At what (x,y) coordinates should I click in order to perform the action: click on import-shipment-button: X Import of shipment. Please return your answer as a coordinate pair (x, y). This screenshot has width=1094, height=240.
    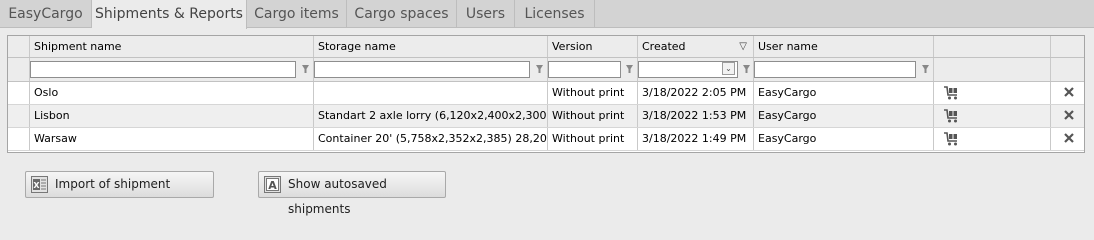
    Looking at the image, I should click on (119, 184).